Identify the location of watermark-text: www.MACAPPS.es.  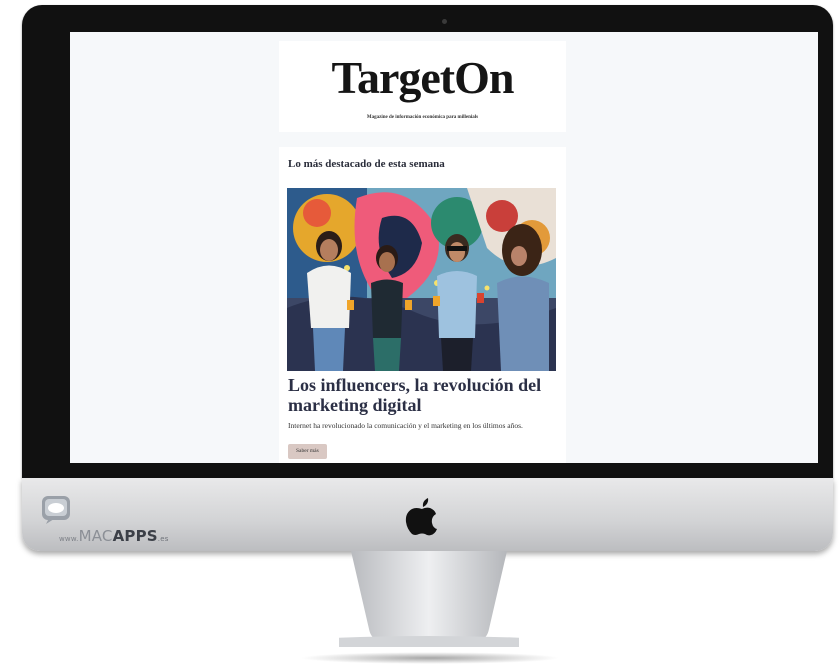
(114, 536).